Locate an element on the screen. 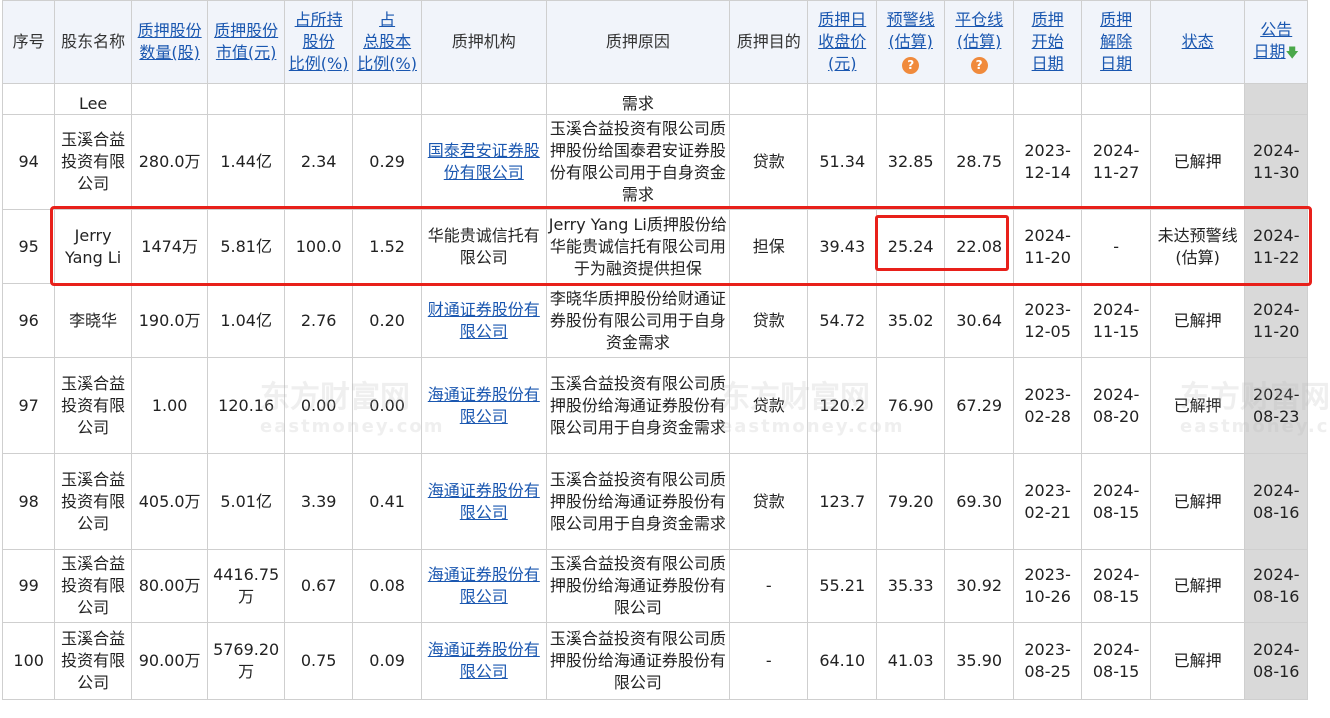 The width and height of the screenshot is (1330, 718). reason-cell: 玉溪合益投资有限公司质押股份给国泰君安证券股份有限公司用于自身资金需求 is located at coordinates (637, 162).